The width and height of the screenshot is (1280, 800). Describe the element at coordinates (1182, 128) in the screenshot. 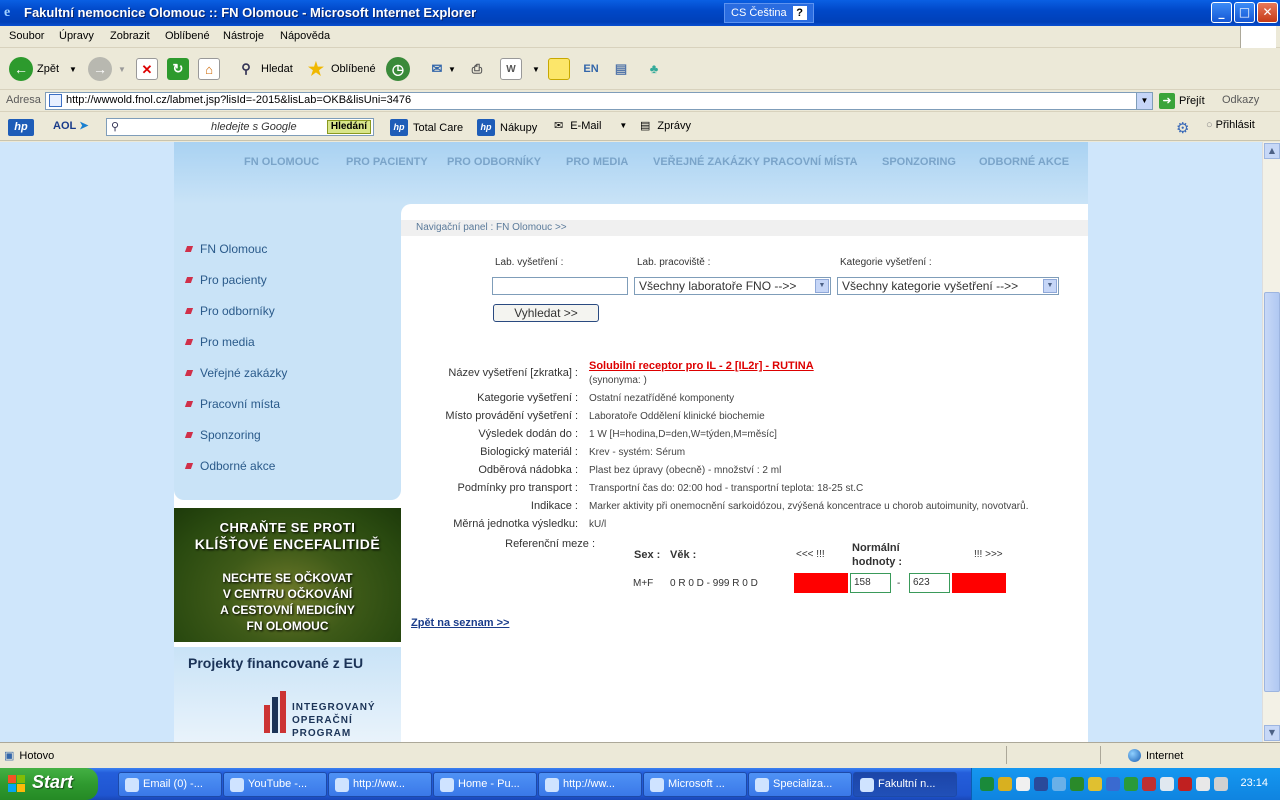

I see `settings-button: ⚙` at that location.